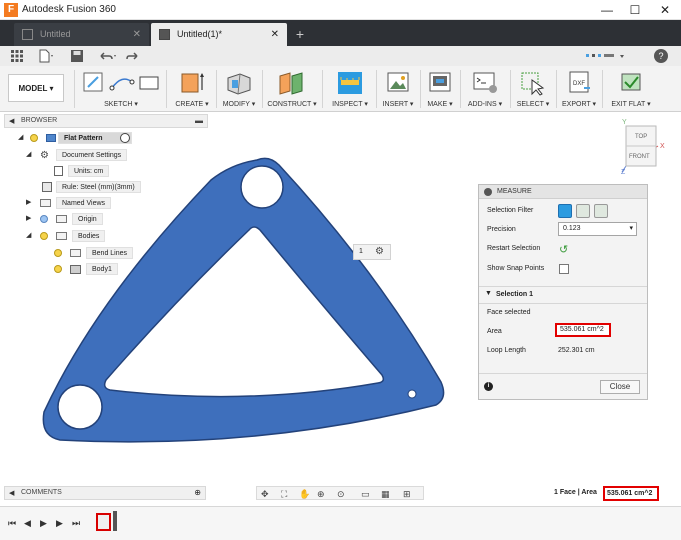 Image resolution: width=681 pixels, height=540 pixels. I want to click on comments-panel-header: ◀ COMMENTS ⊕, so click(105, 493).